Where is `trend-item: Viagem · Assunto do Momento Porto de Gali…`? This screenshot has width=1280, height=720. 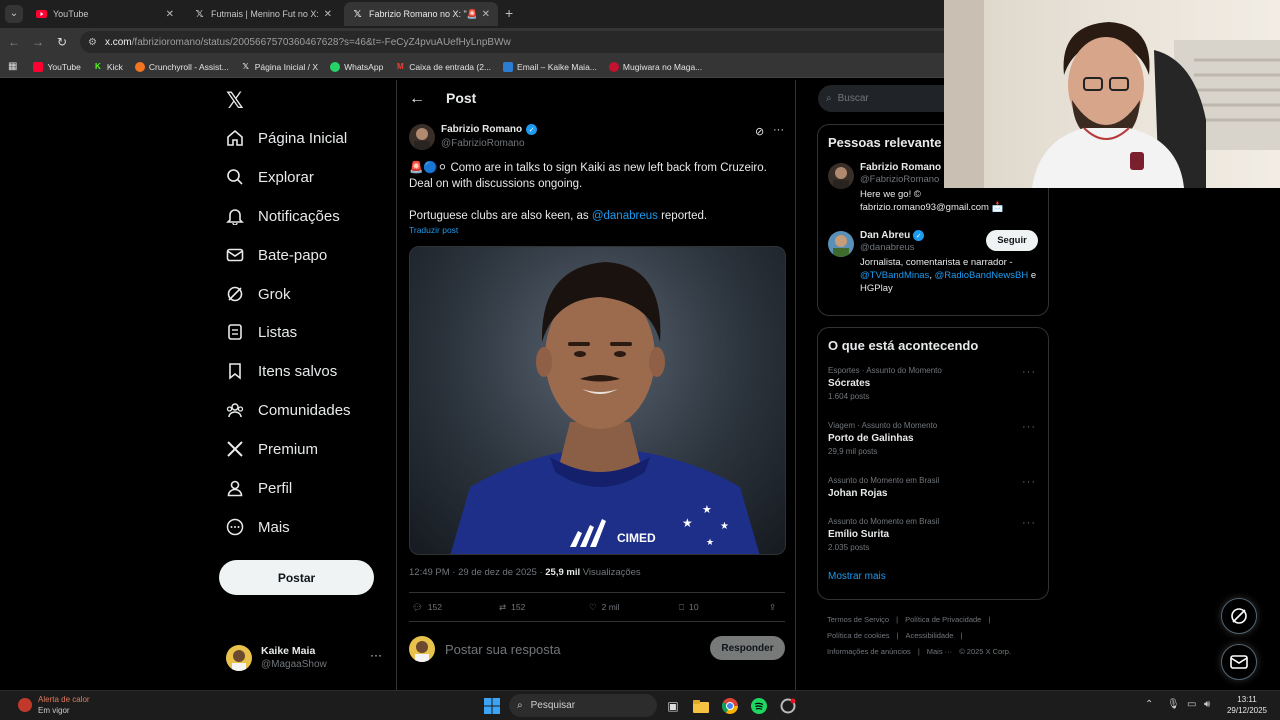 trend-item: Viagem · Assunto do Momento Porto de Gali… is located at coordinates (933, 443).